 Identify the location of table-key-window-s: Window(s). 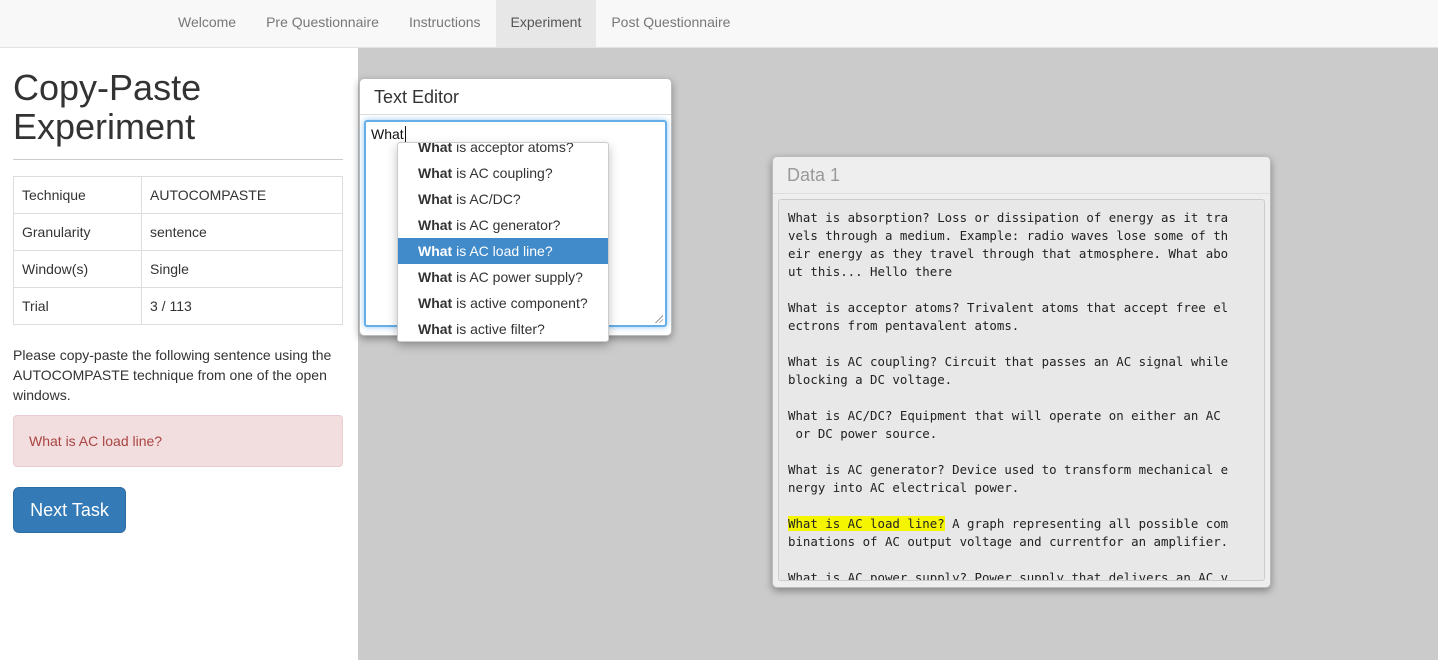
(77, 269).